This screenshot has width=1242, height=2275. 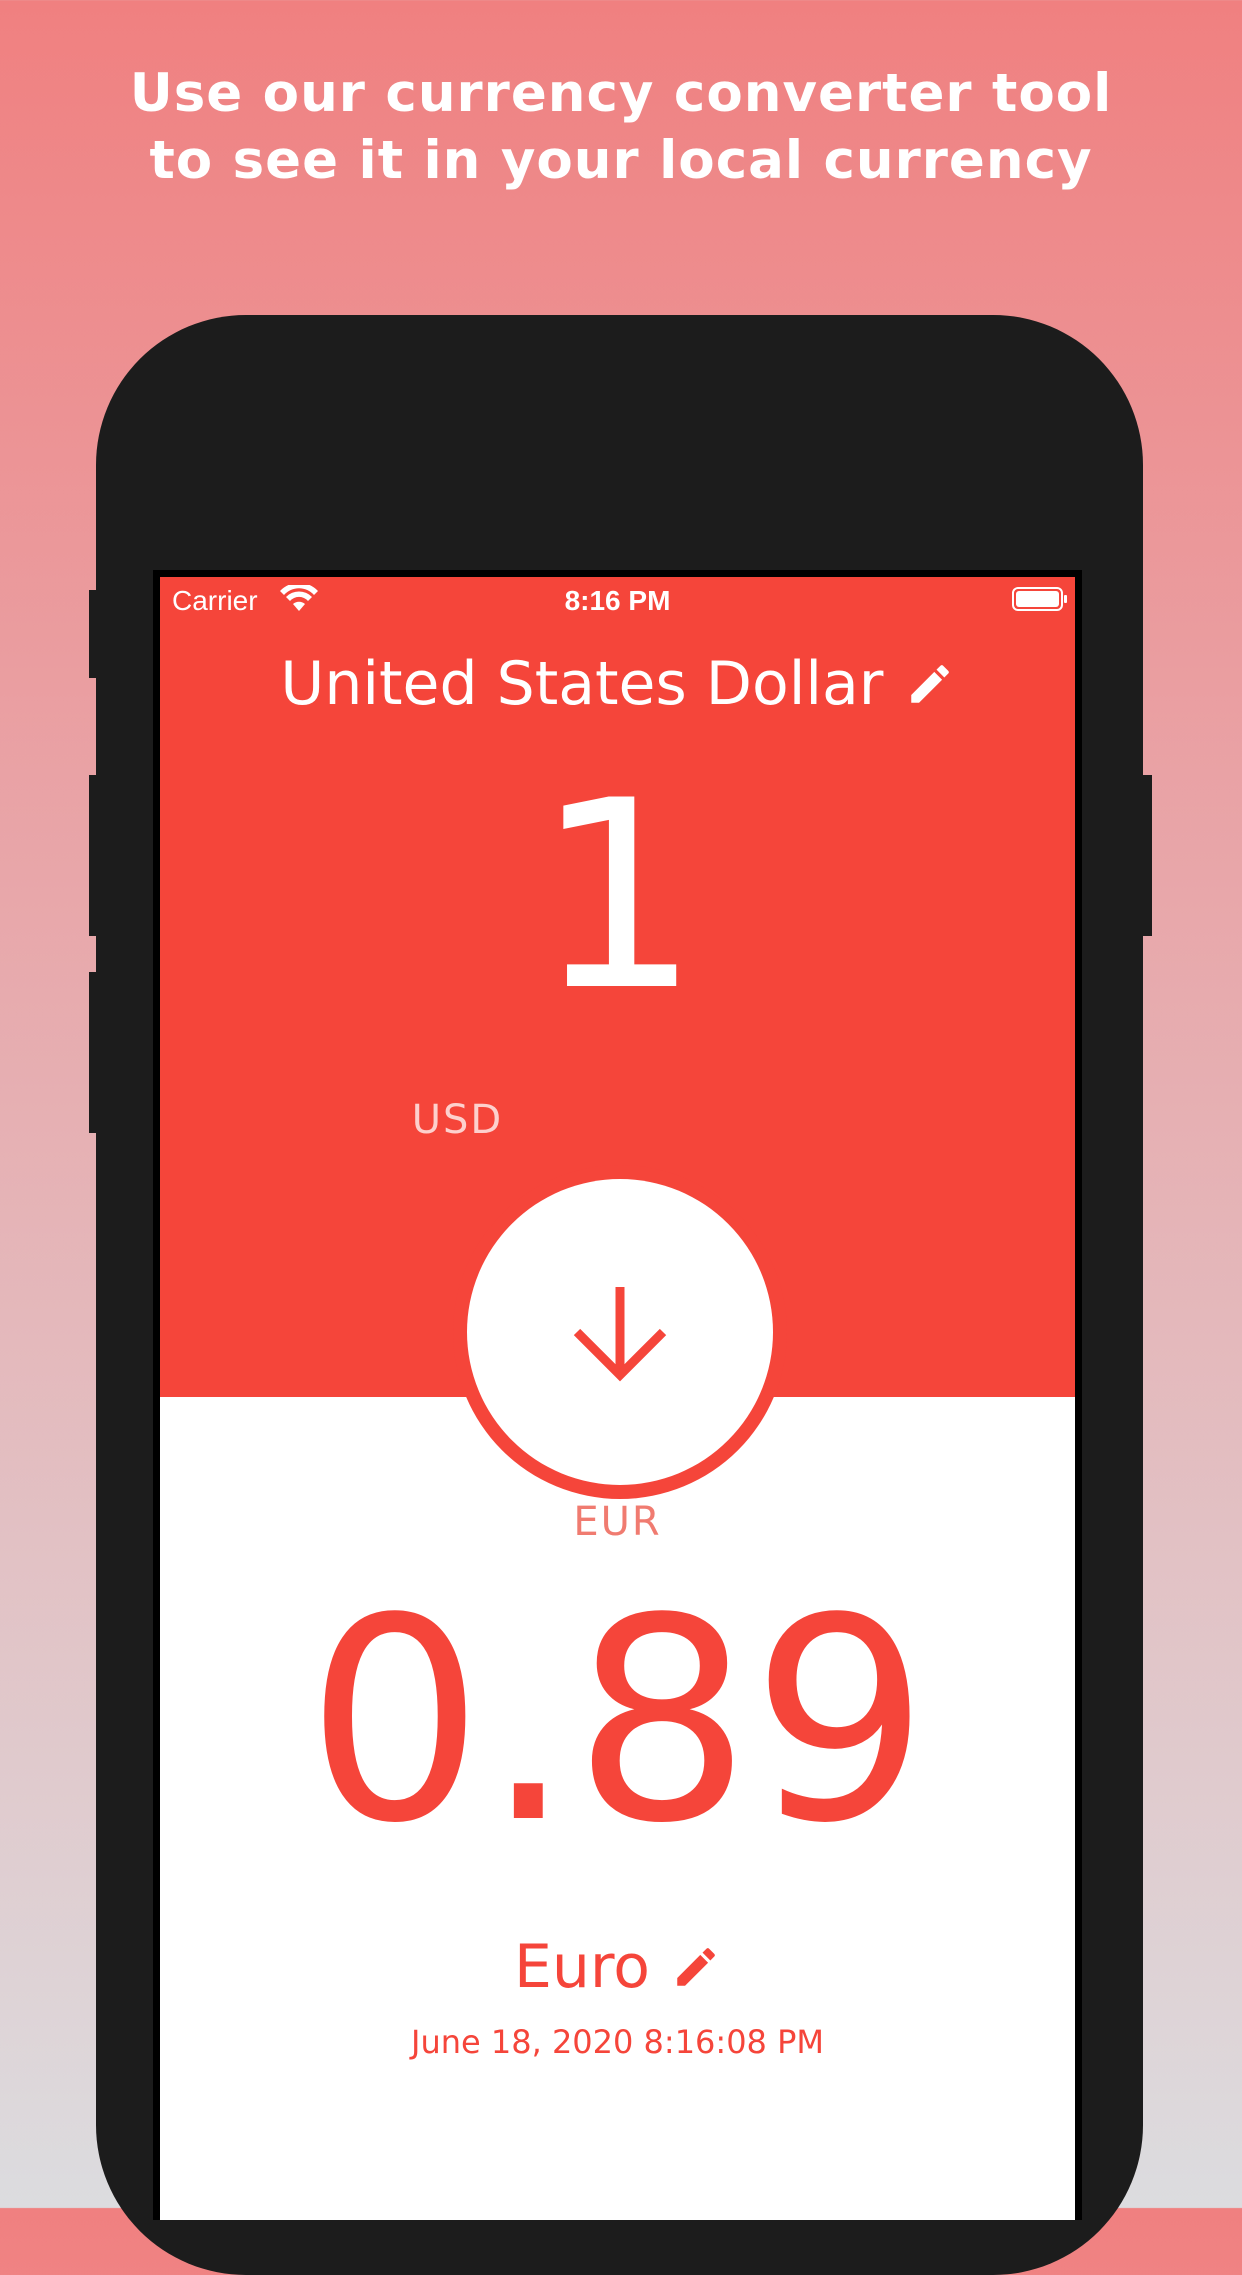 I want to click on rate-timestamp: June 18, 2020 8:16:08 PM, so click(x=617, y=2042).